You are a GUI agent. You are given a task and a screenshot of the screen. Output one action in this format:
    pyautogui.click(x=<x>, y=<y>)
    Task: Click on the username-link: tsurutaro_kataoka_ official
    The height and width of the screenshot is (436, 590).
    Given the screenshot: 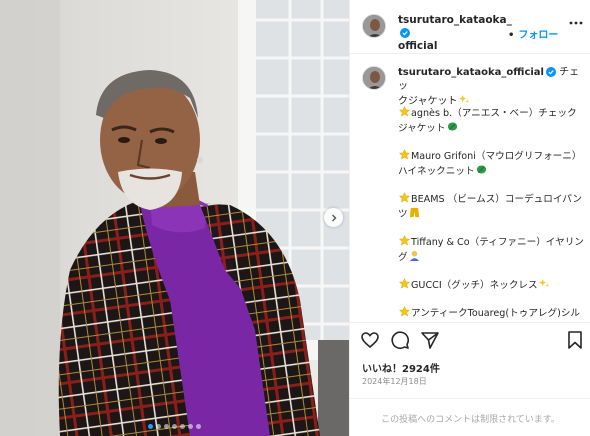 What is the action you would take?
    pyautogui.click(x=457, y=33)
    